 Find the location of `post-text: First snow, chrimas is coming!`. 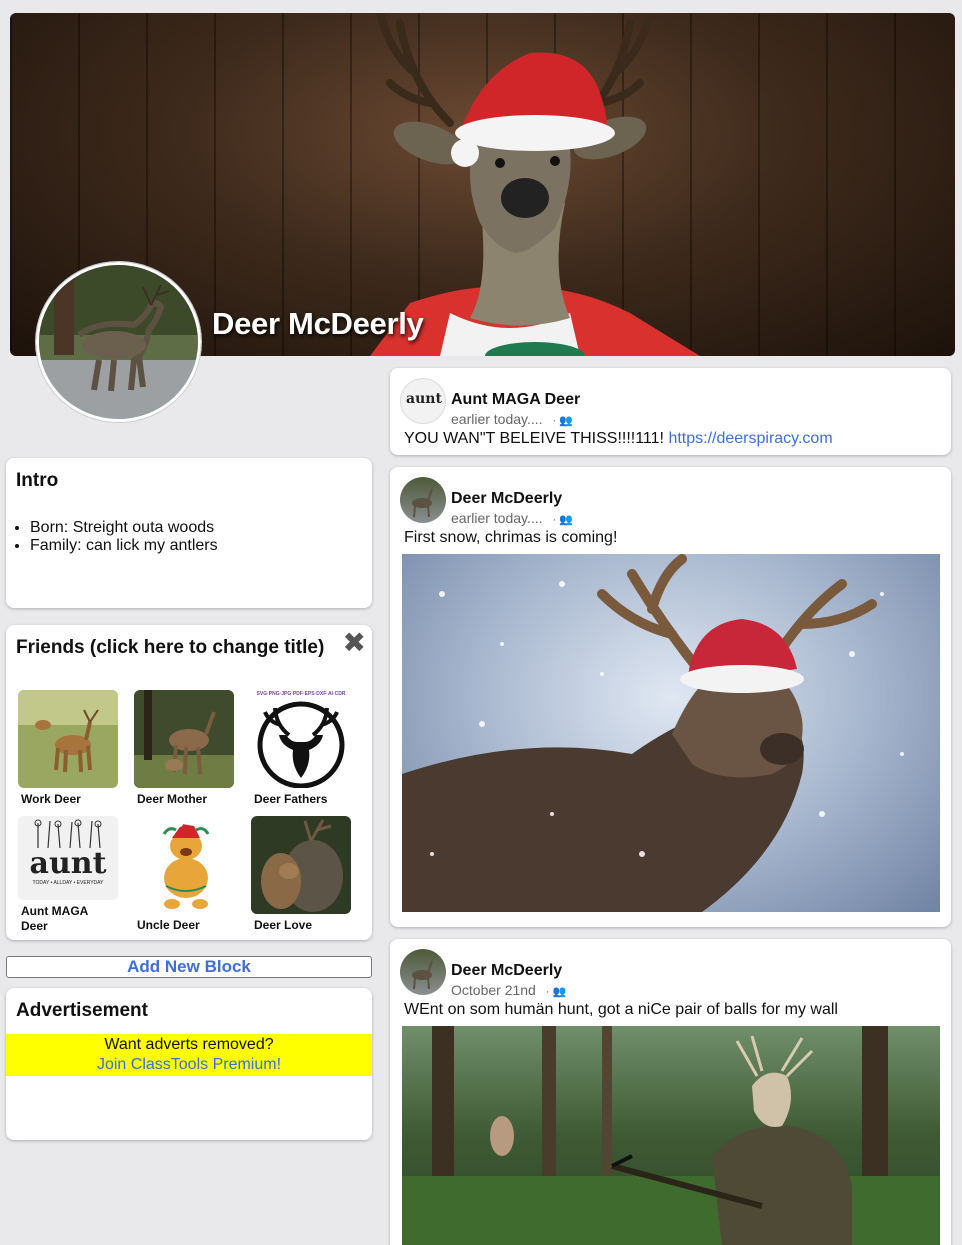

post-text: First snow, chrimas is coming! is located at coordinates (511, 537).